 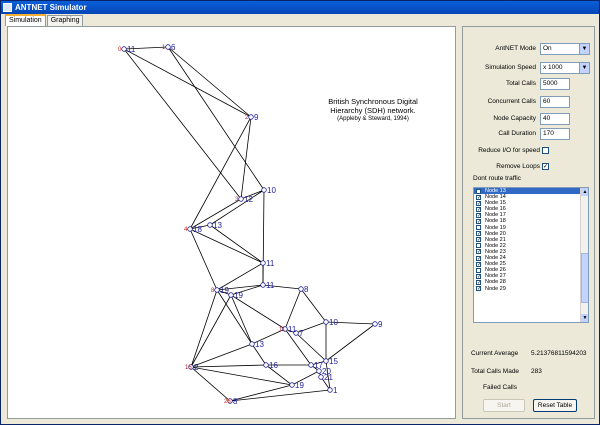 I want to click on concurrent-calls-row: Concurrent Calls 60, so click(x=529, y=103).